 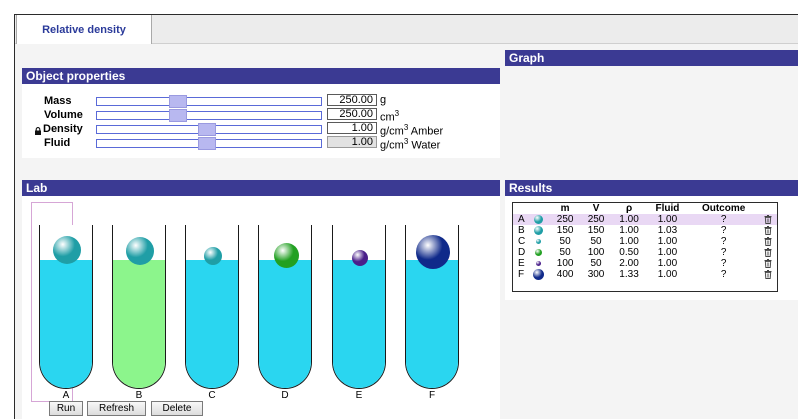 I want to click on col-outcome: Outcome, so click(x=723, y=208).